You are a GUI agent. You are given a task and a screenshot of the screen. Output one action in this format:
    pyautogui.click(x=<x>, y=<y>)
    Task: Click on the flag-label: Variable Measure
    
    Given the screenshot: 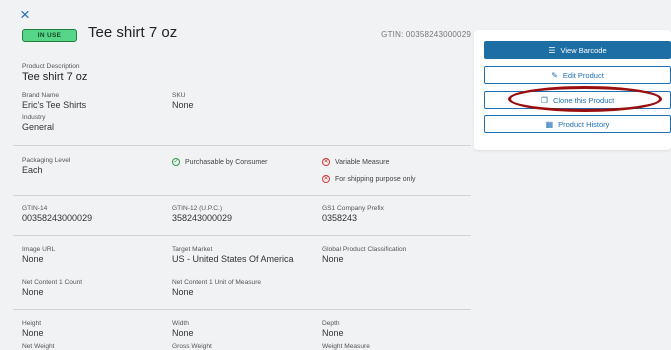 What is the action you would take?
    pyautogui.click(x=362, y=162)
    